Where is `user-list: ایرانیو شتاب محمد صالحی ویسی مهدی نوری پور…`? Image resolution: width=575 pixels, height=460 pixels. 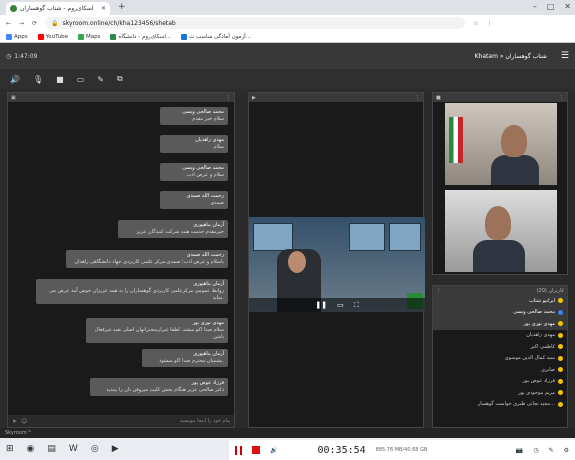
user-list: ایرانیو شتاب محمد صالحی ویسی مهدی نوری پور… is located at coordinates (500, 352).